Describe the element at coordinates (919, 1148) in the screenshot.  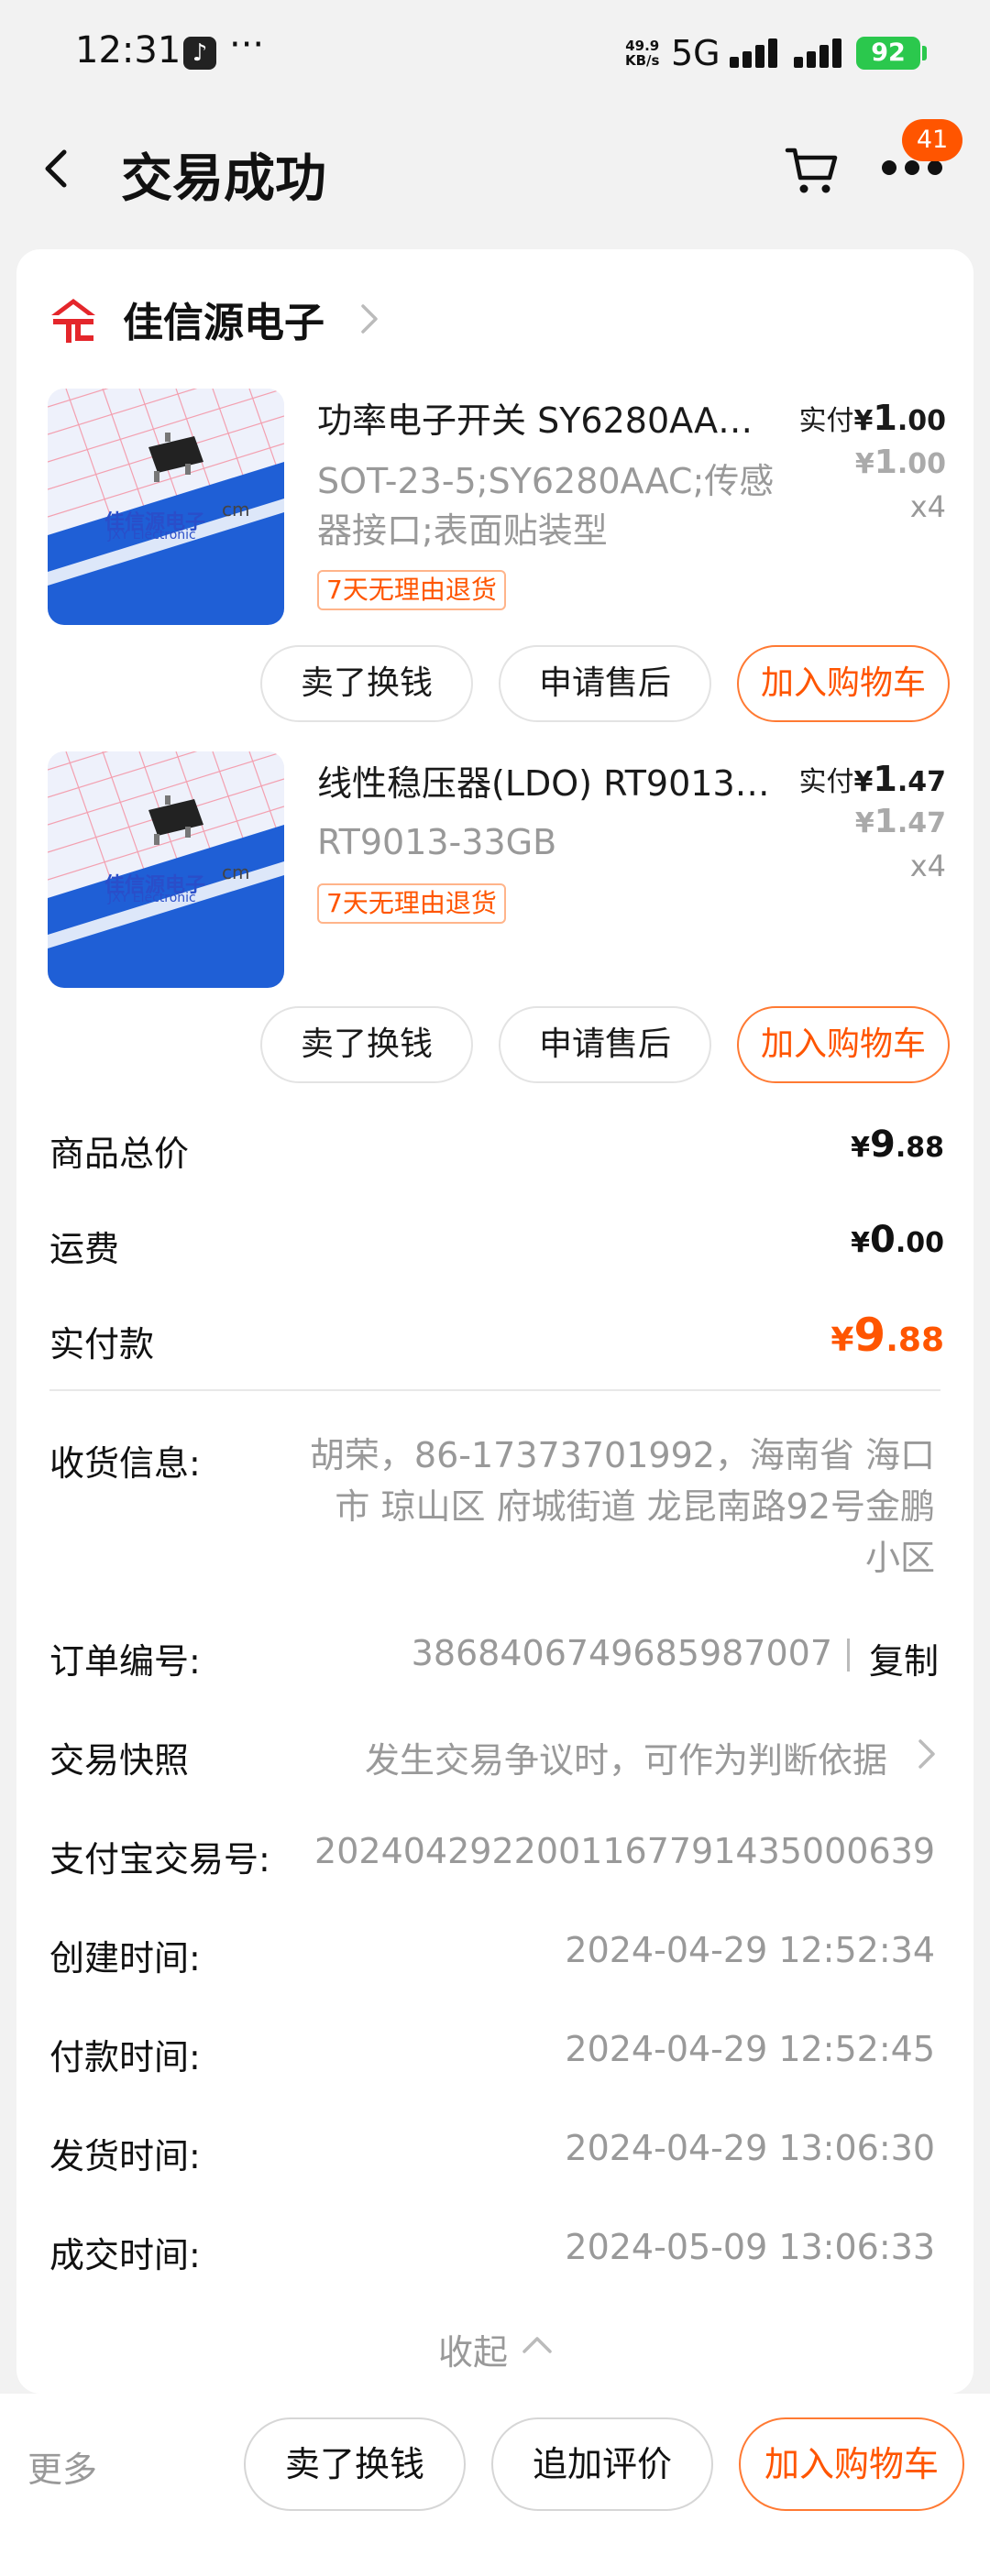
I see `goods-total-dec: .88` at that location.